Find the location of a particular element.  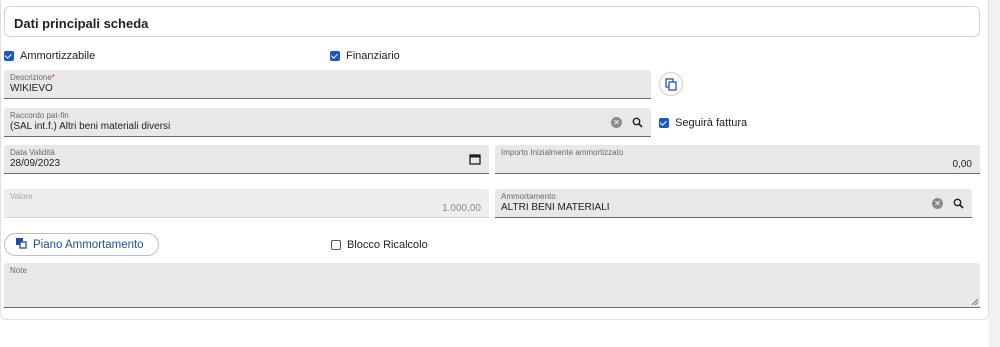

section-title: Dati principali scheda is located at coordinates (81, 23).